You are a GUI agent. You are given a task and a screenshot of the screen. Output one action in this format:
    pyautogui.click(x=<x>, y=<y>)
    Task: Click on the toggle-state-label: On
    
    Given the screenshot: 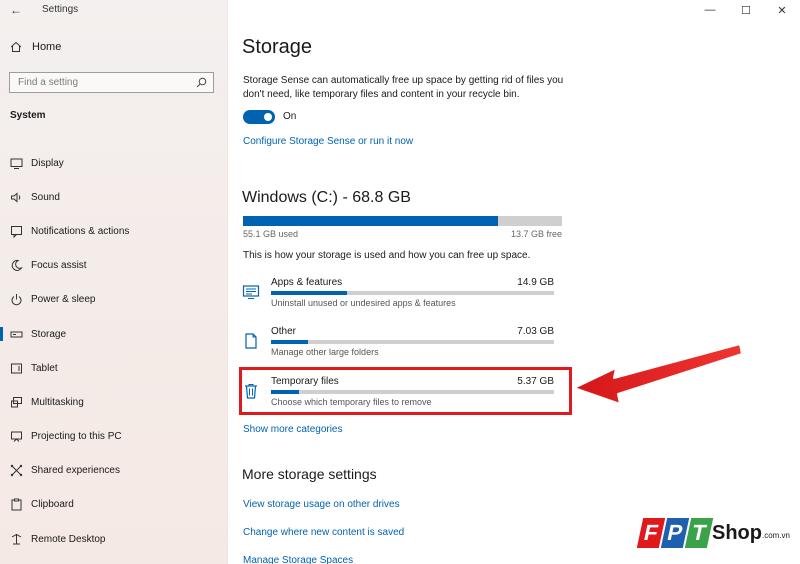 What is the action you would take?
    pyautogui.click(x=290, y=116)
    